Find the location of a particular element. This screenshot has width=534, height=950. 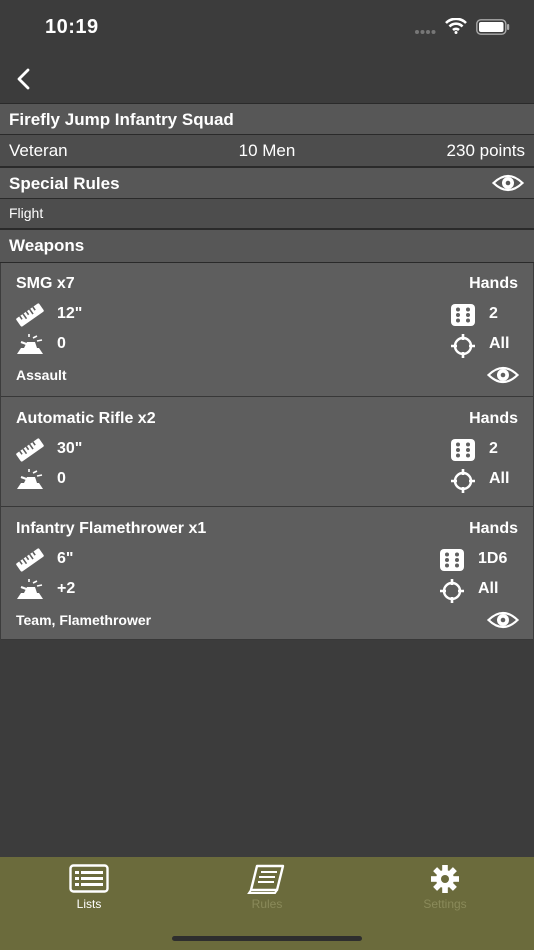

home-indicator is located at coordinates (267, 938).